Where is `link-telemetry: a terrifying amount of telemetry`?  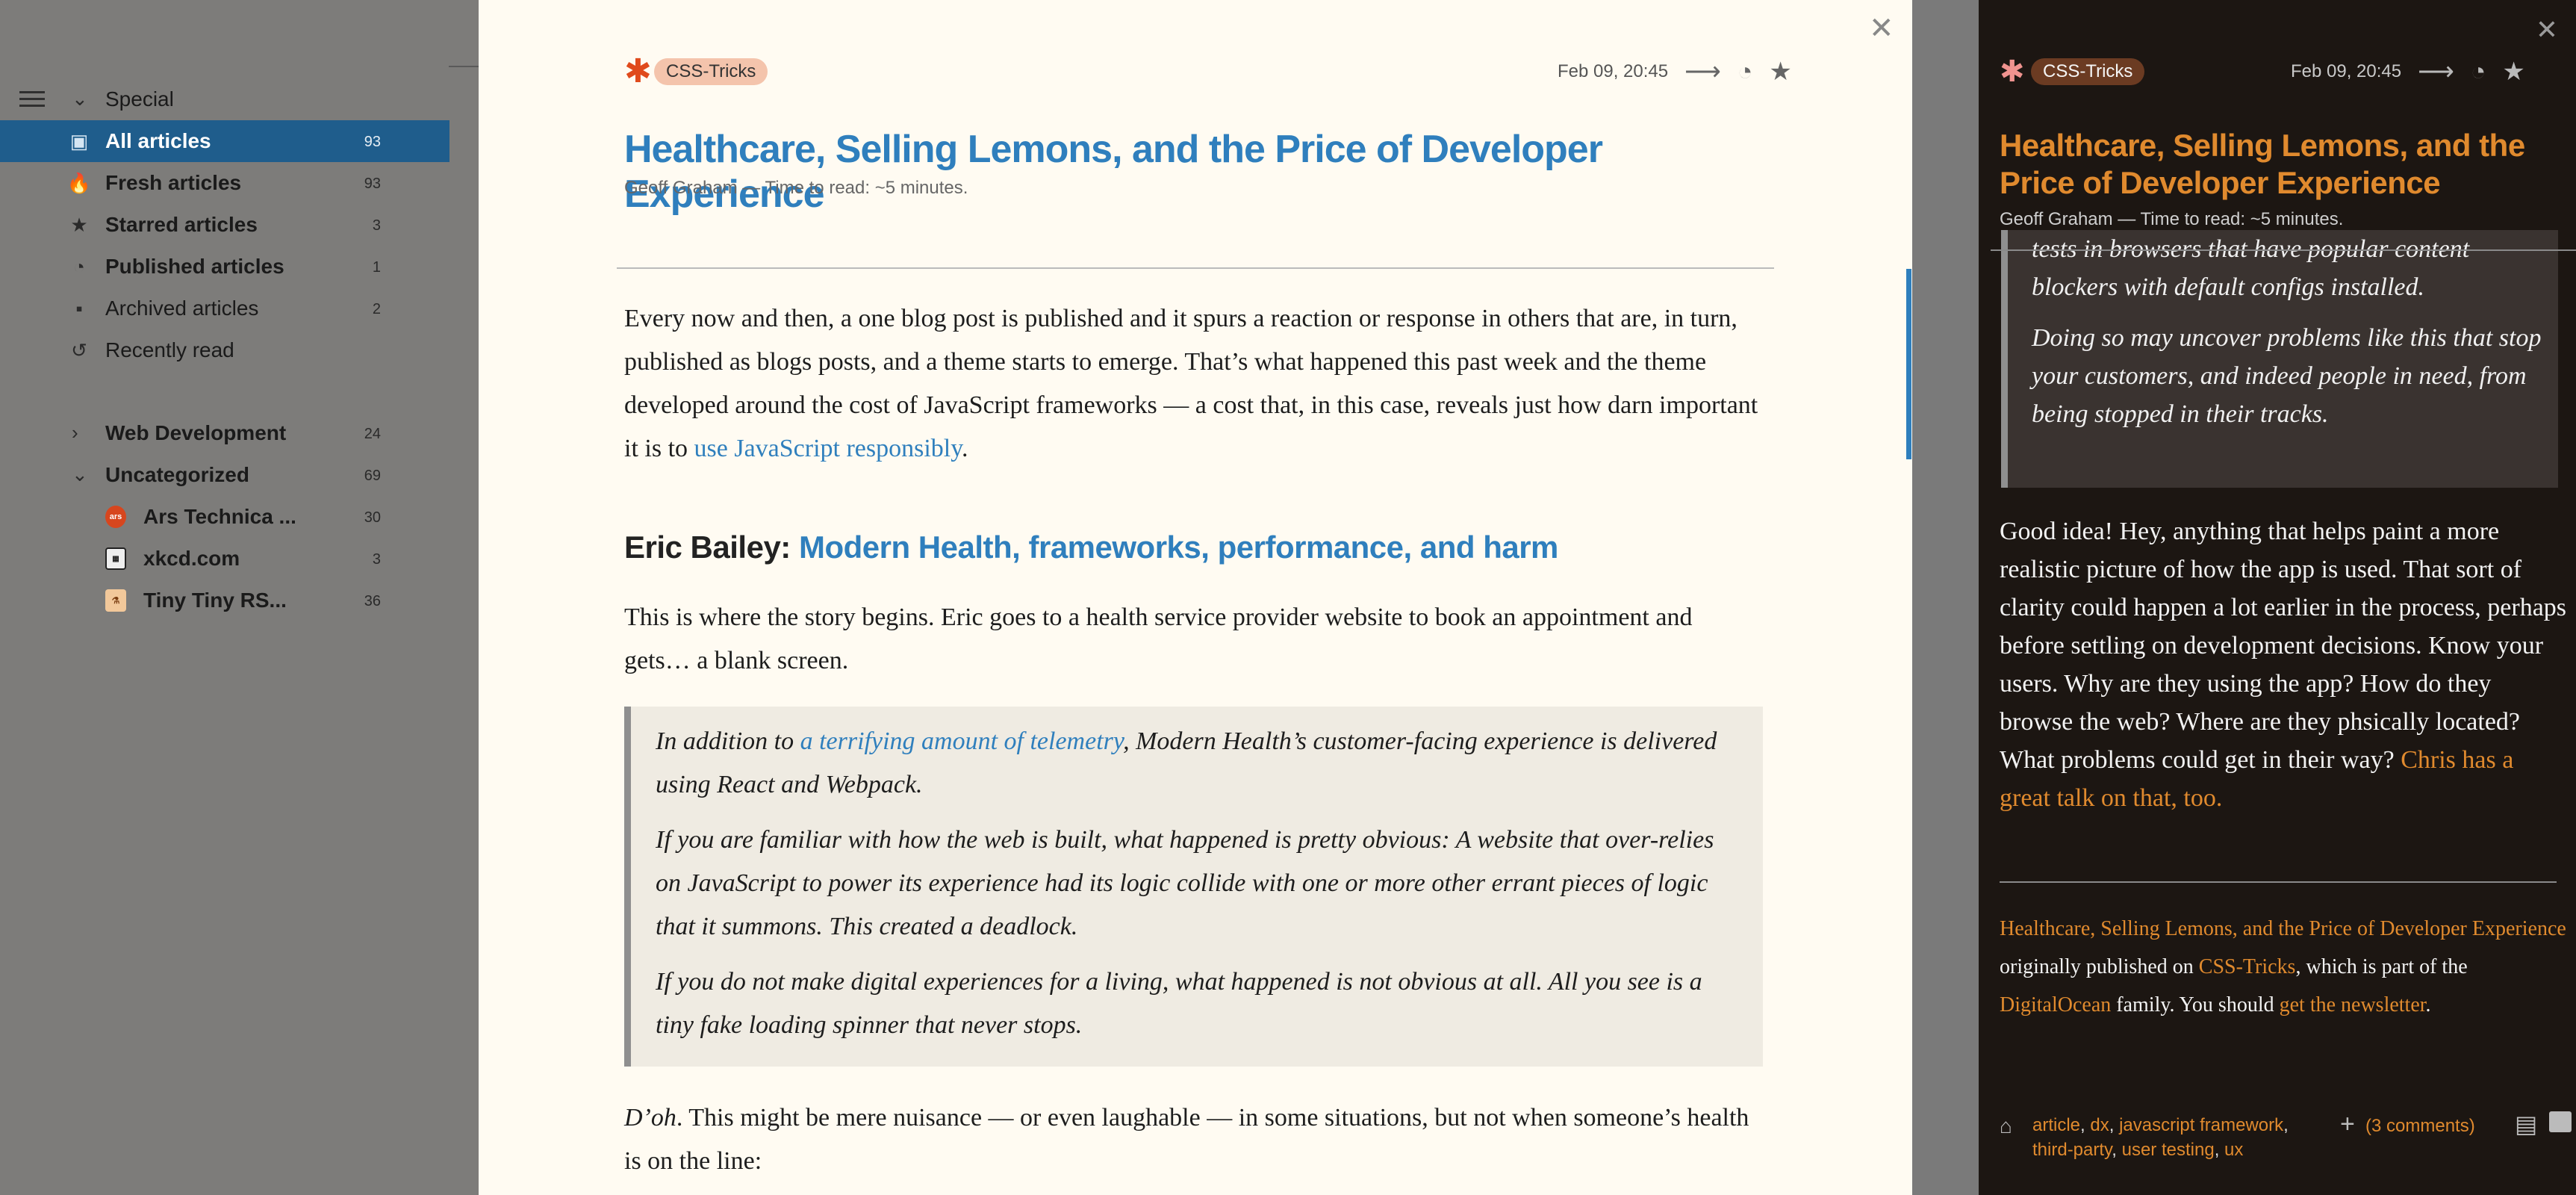
link-telemetry: a terrifying amount of telemetry is located at coordinates (962, 741).